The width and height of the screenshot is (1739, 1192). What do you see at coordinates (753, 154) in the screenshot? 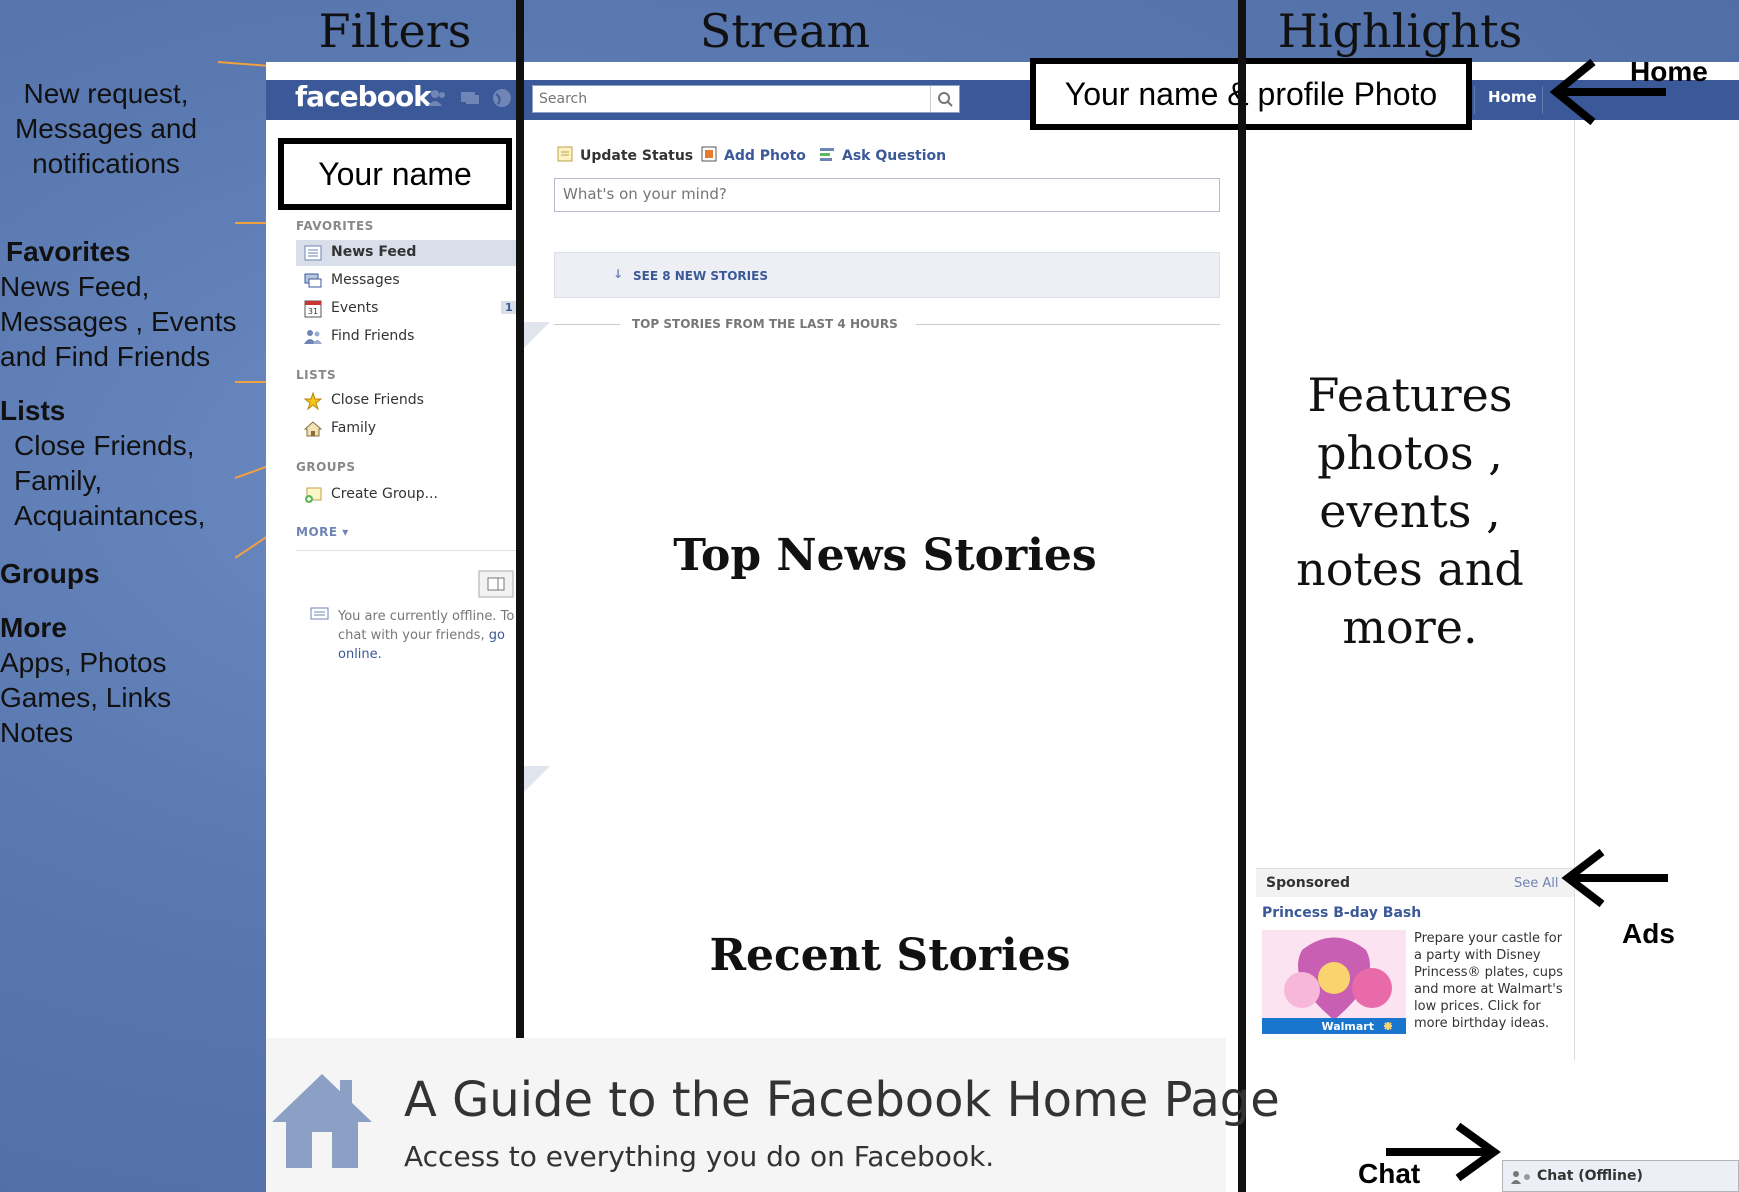
I see `add-photo-link: Add Photo` at bounding box center [753, 154].